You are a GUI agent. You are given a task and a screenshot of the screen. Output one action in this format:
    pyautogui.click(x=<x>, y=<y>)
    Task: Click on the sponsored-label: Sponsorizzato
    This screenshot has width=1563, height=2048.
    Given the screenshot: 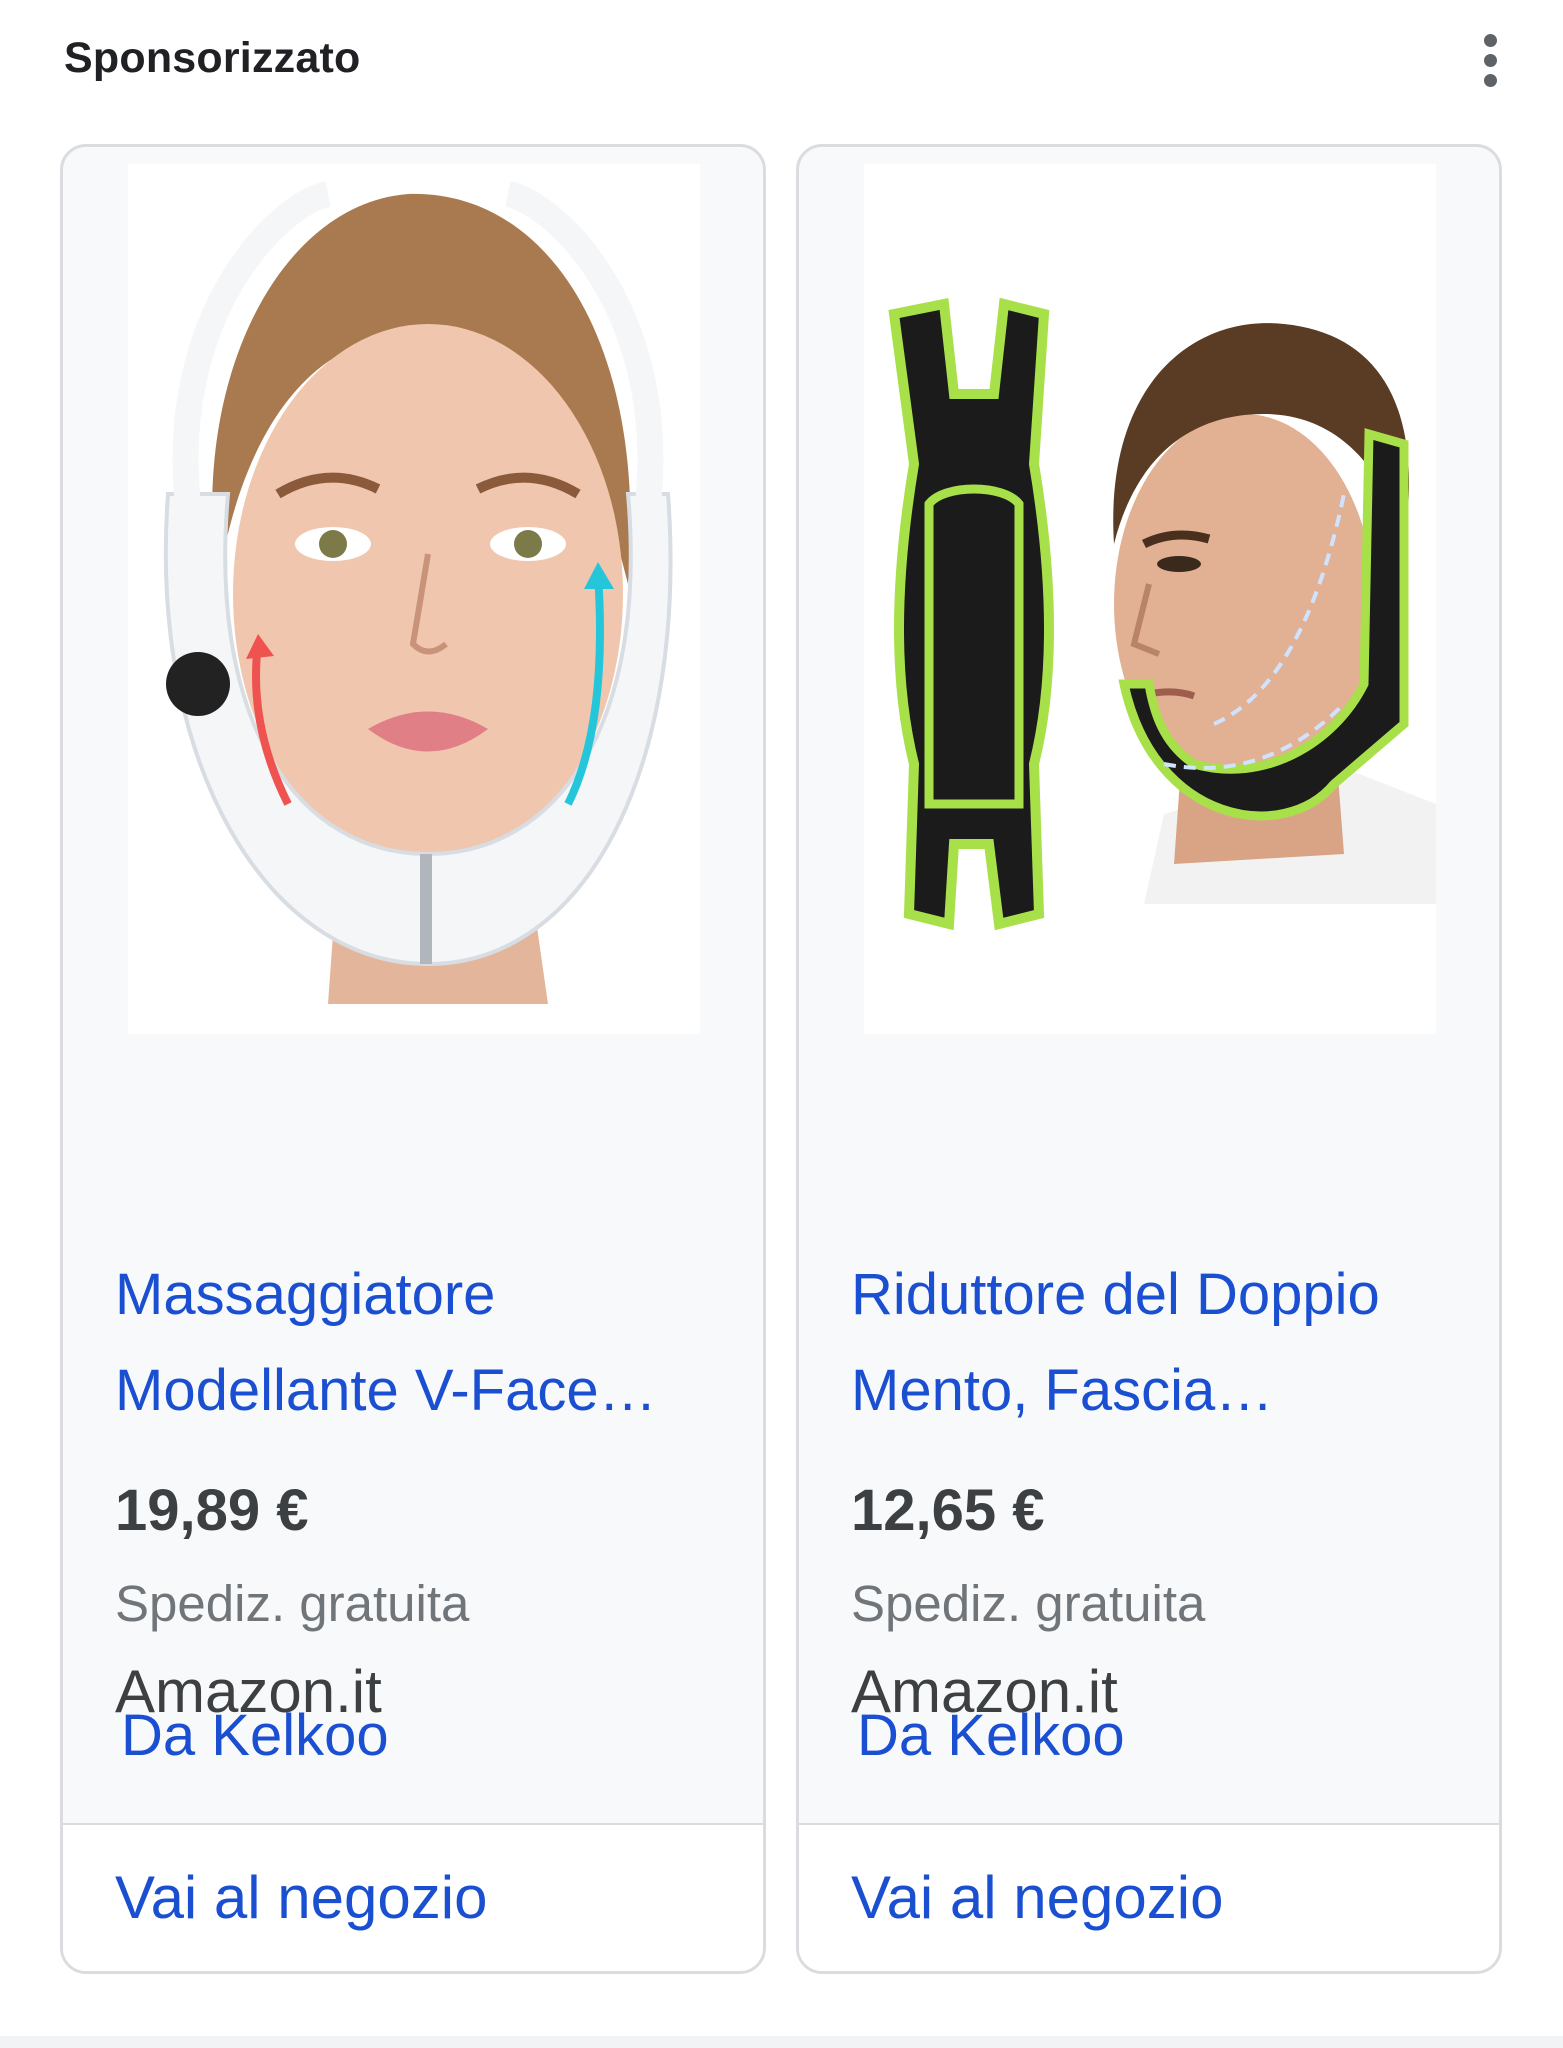 What is the action you would take?
    pyautogui.click(x=212, y=58)
    